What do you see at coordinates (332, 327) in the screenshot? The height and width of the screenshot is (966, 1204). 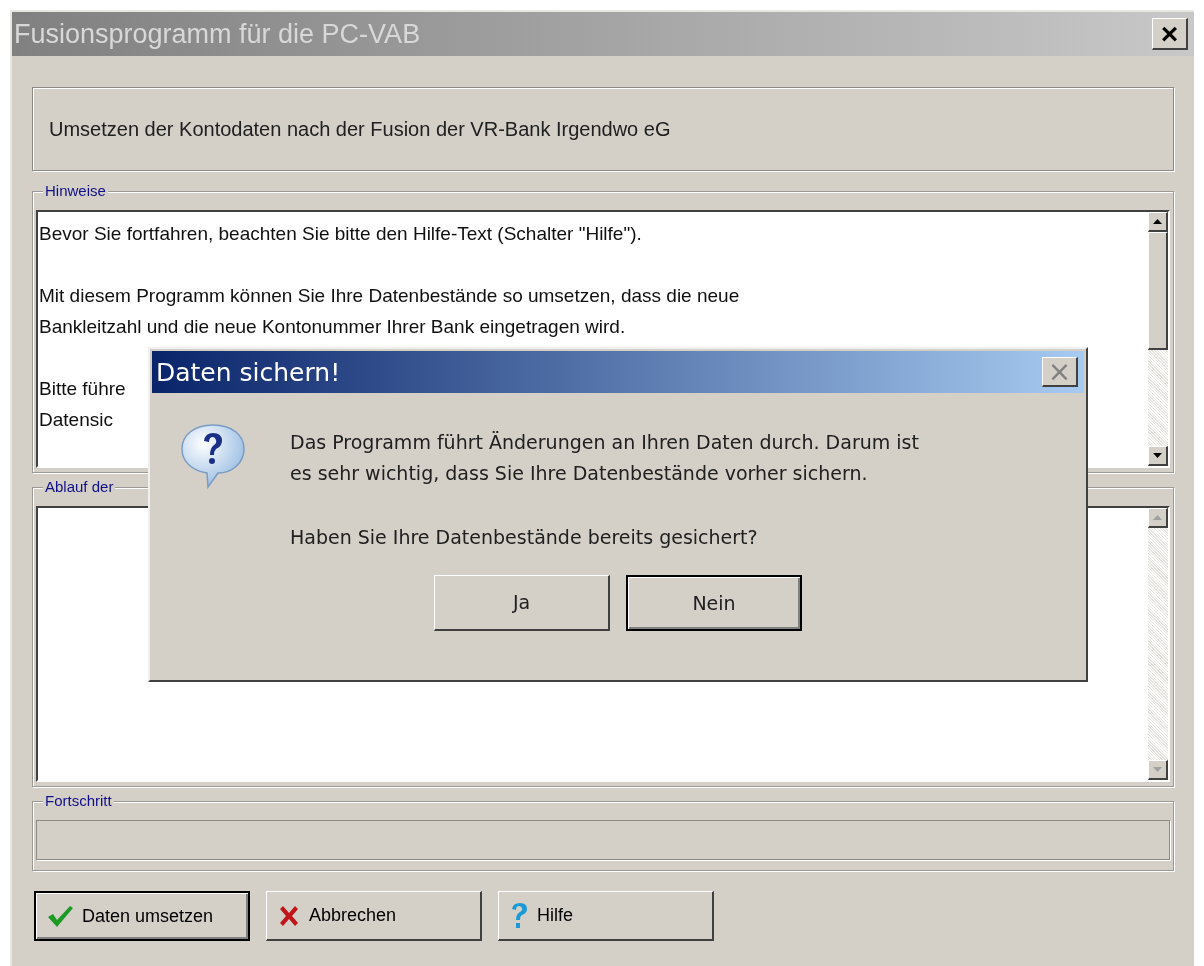 I see `note-line: Bankleitzahl und die neue Kontonummer Ihrer Bank eingetragen wird.` at bounding box center [332, 327].